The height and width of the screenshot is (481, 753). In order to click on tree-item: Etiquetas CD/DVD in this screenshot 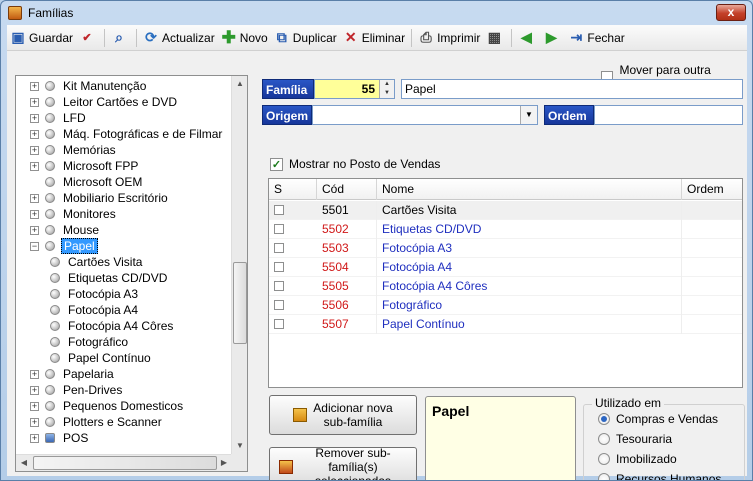, I will do `click(109, 278)`.